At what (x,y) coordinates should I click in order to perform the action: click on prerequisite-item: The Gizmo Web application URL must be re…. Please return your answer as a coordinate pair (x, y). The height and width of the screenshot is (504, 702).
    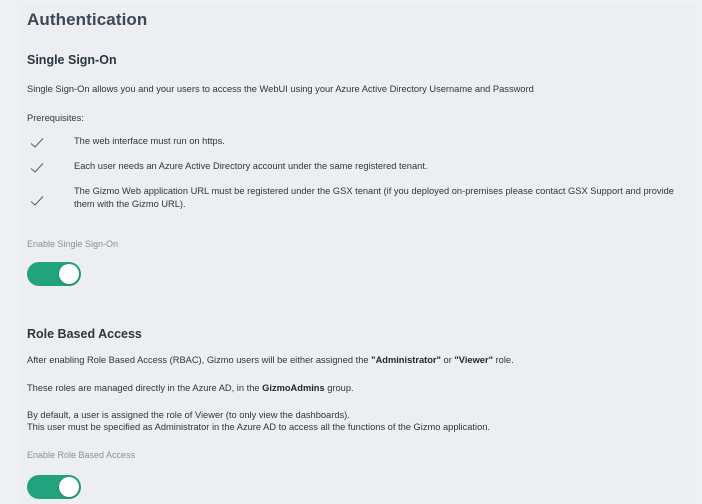
    Looking at the image, I should click on (362, 199).